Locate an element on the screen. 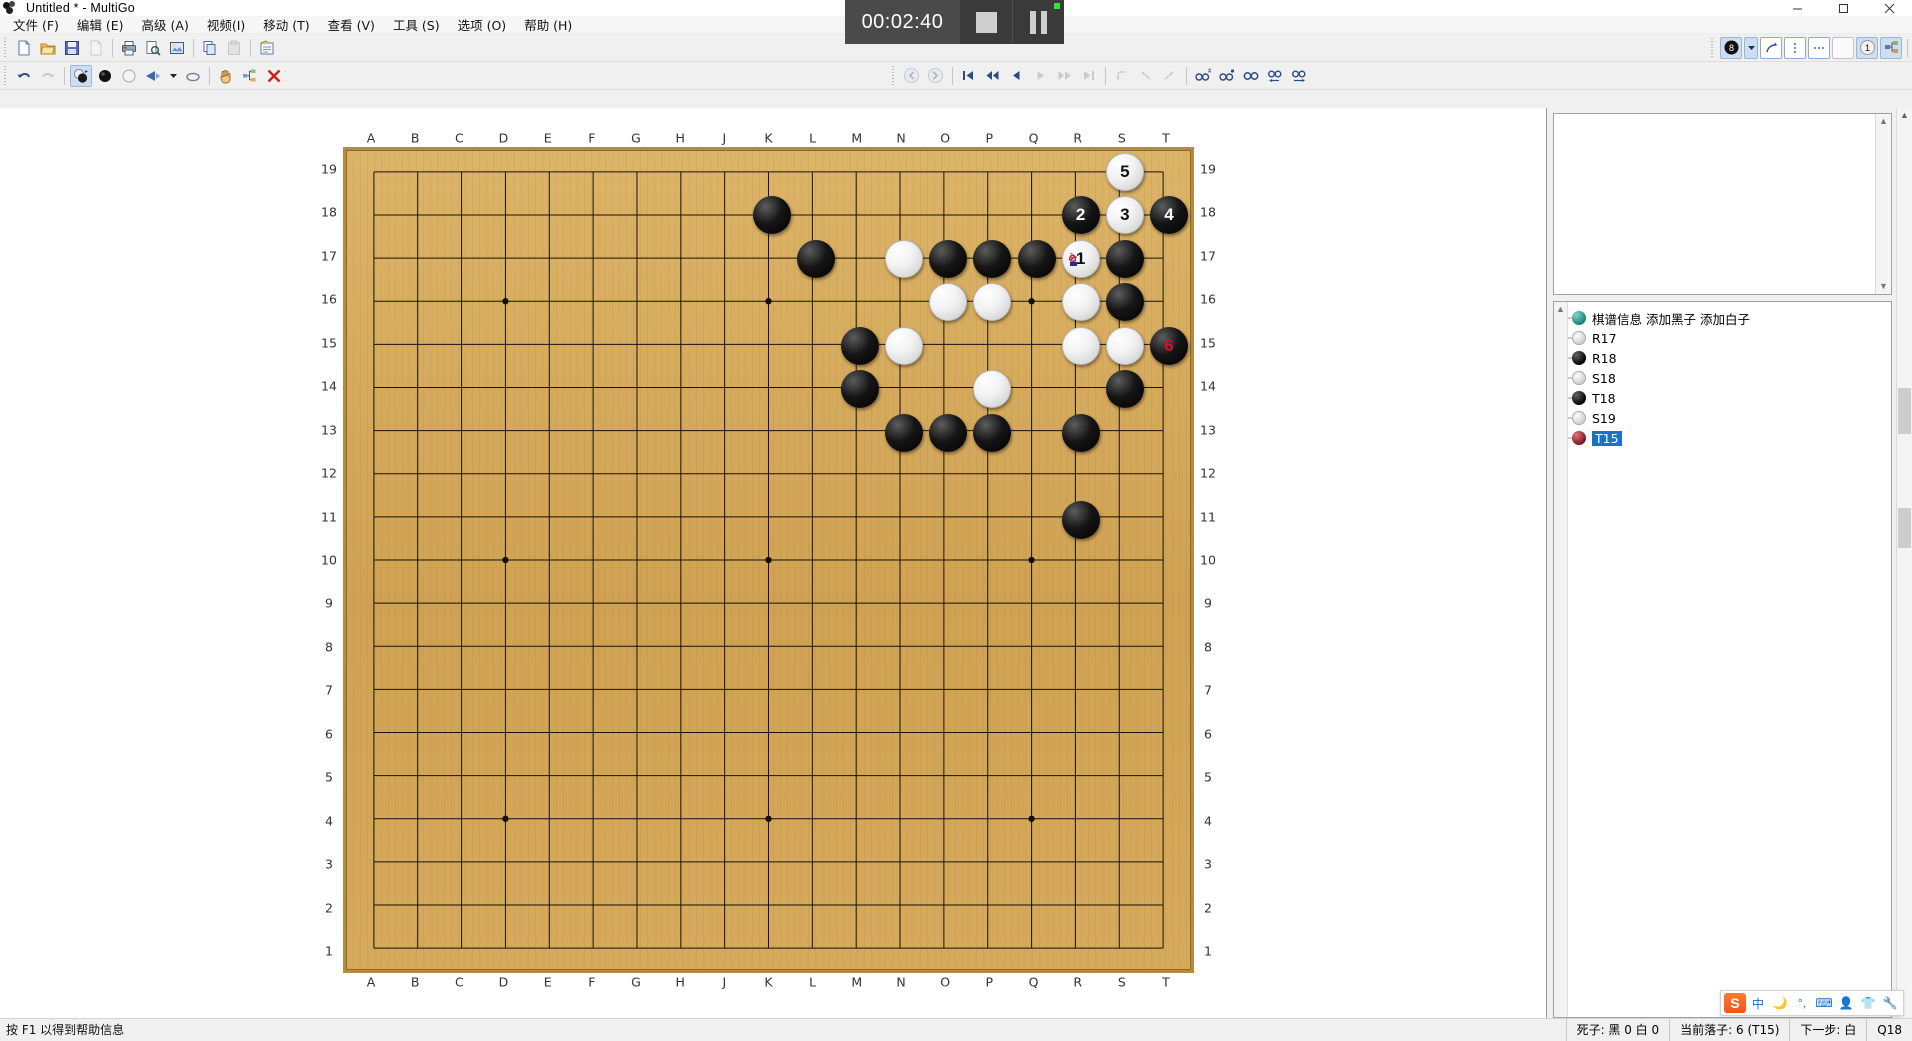  rewind-icon is located at coordinates (993, 76).